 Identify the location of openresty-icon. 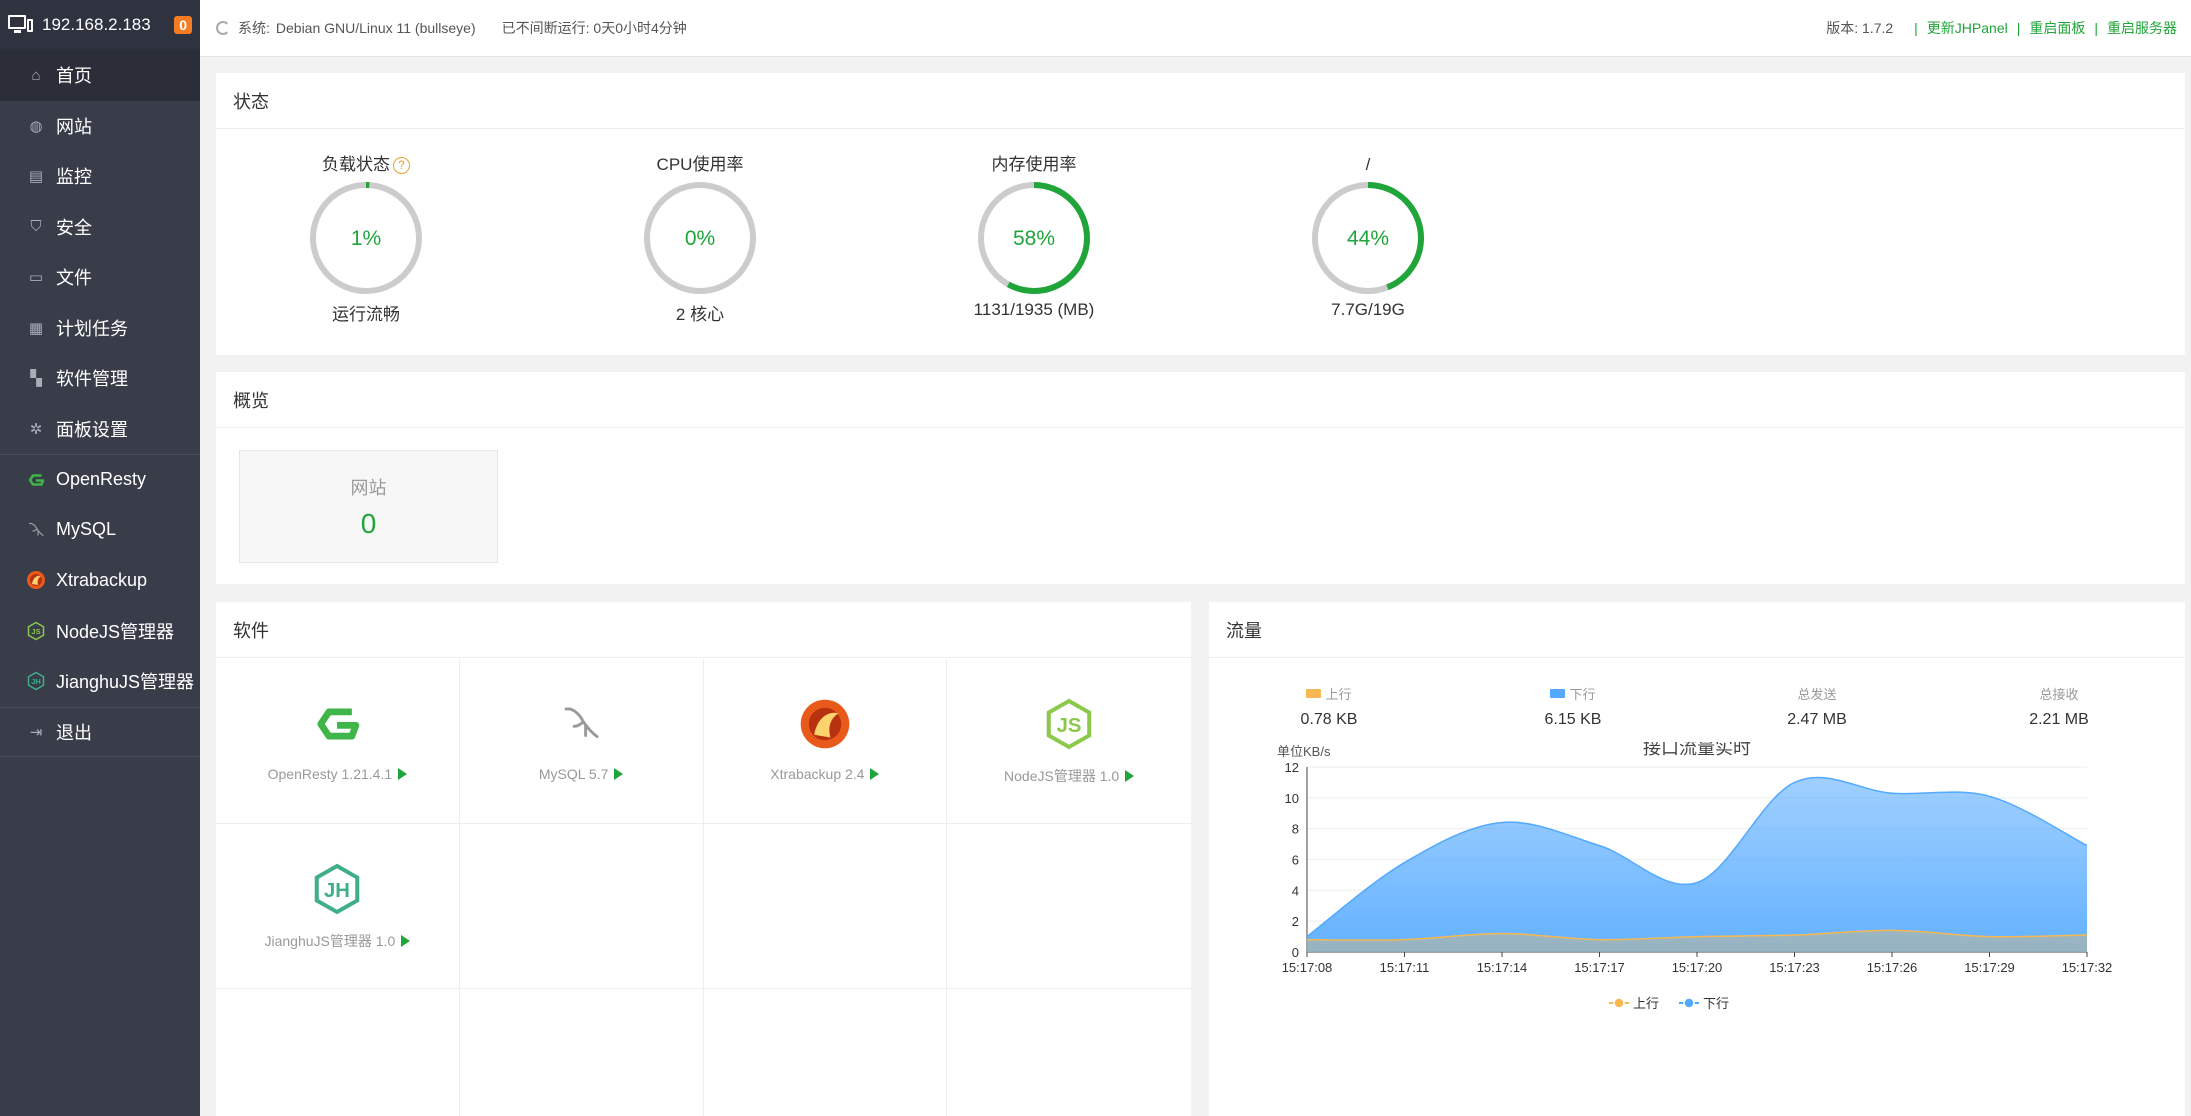
(337, 724).